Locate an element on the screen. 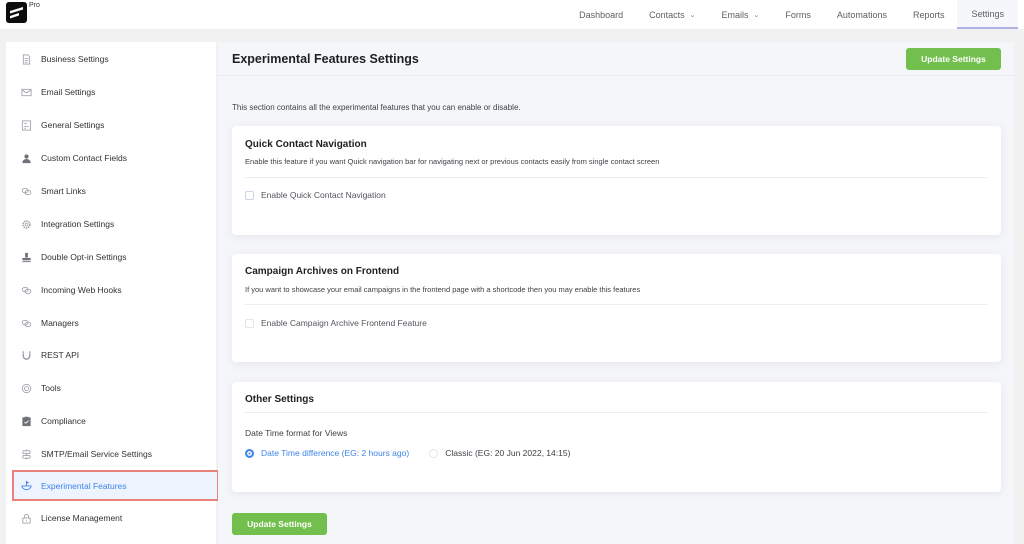 This screenshot has height=544, width=1024. radio-classic: Classic (EG: 20 Jun 2022, 14:15) is located at coordinates (499, 453).